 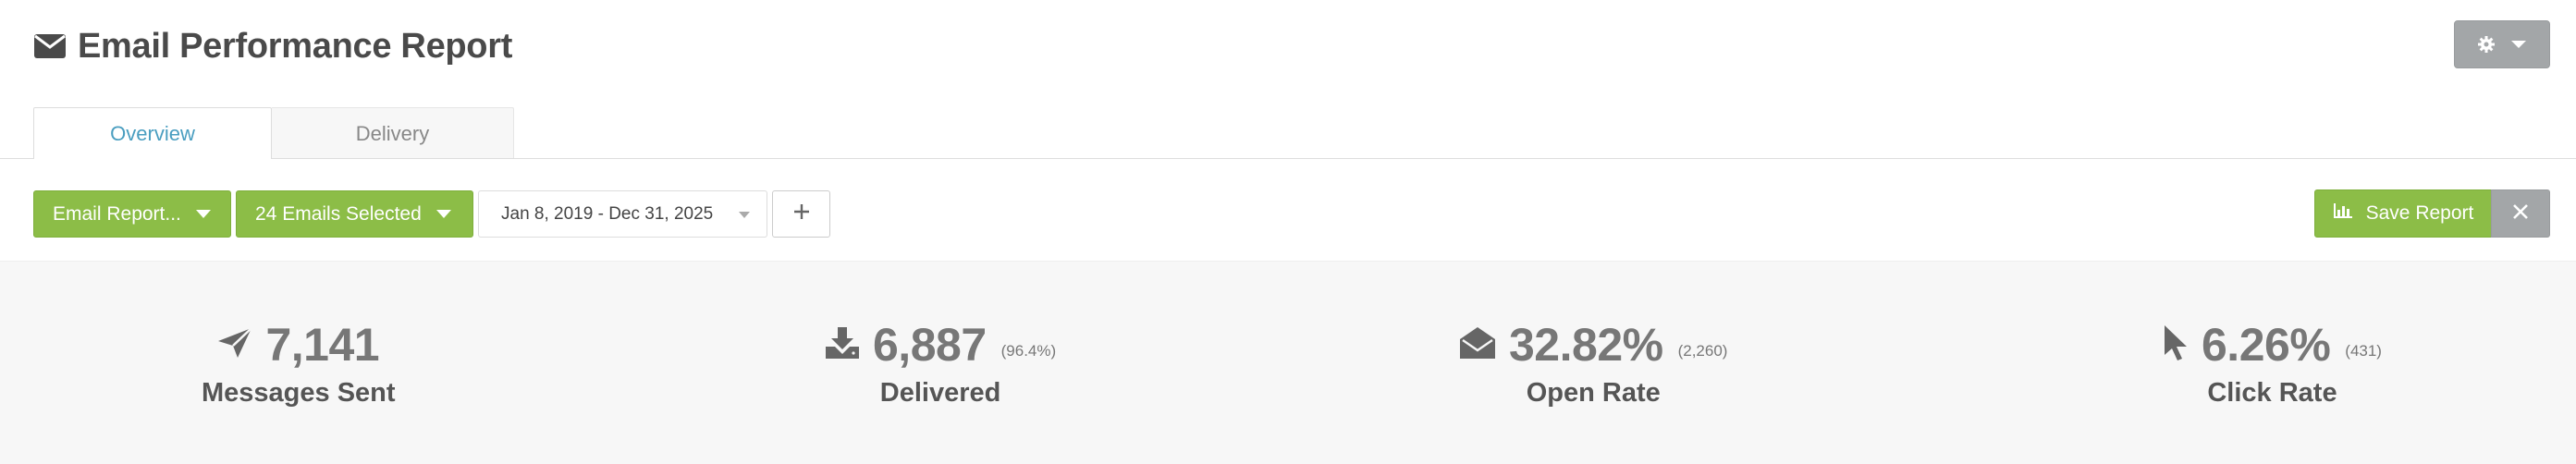 I want to click on save-report-button: Save Report, so click(x=2403, y=213).